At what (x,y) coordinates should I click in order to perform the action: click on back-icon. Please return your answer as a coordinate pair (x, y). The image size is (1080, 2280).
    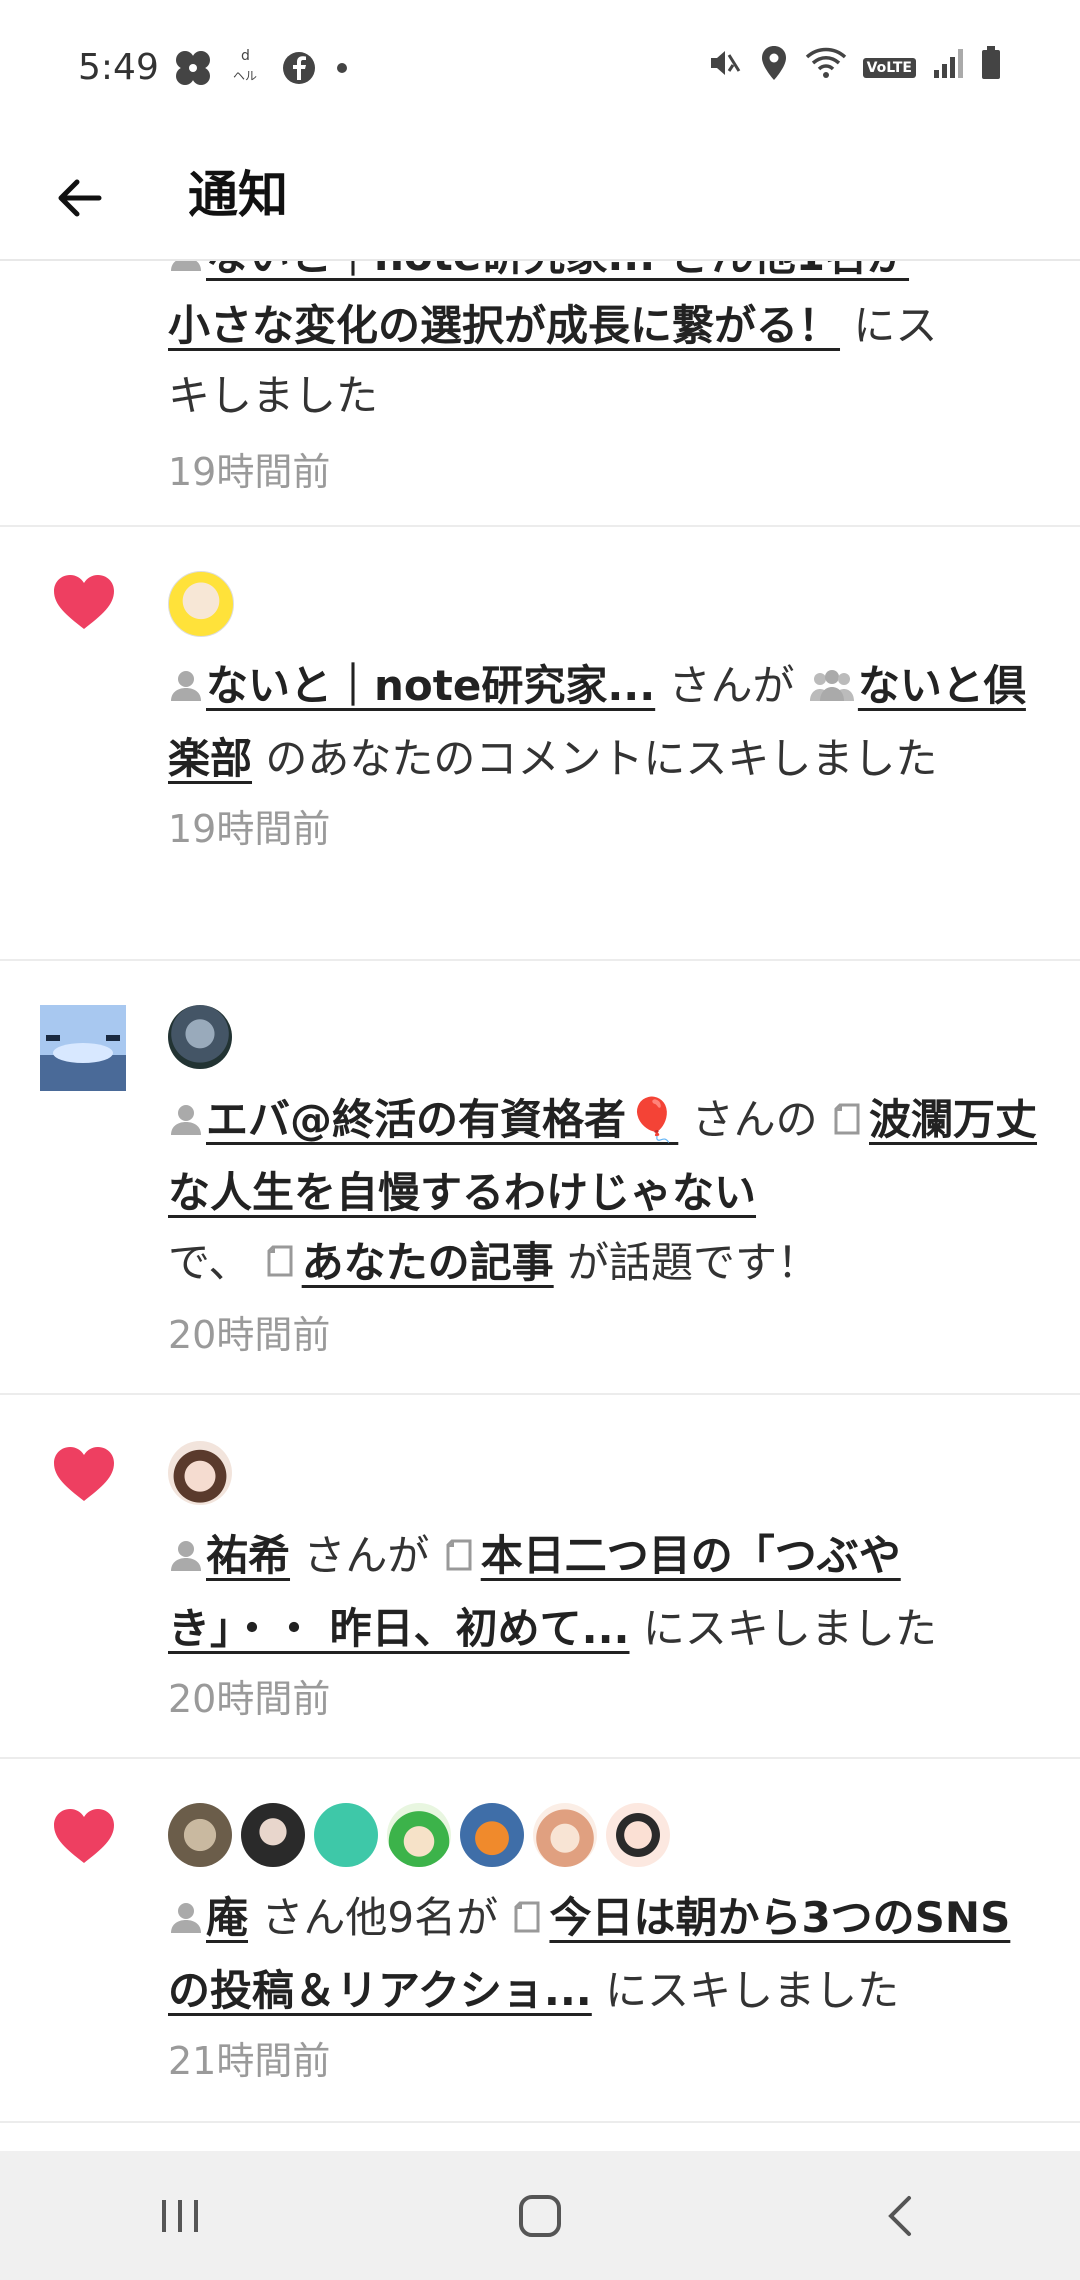
    Looking at the image, I should click on (899, 2215).